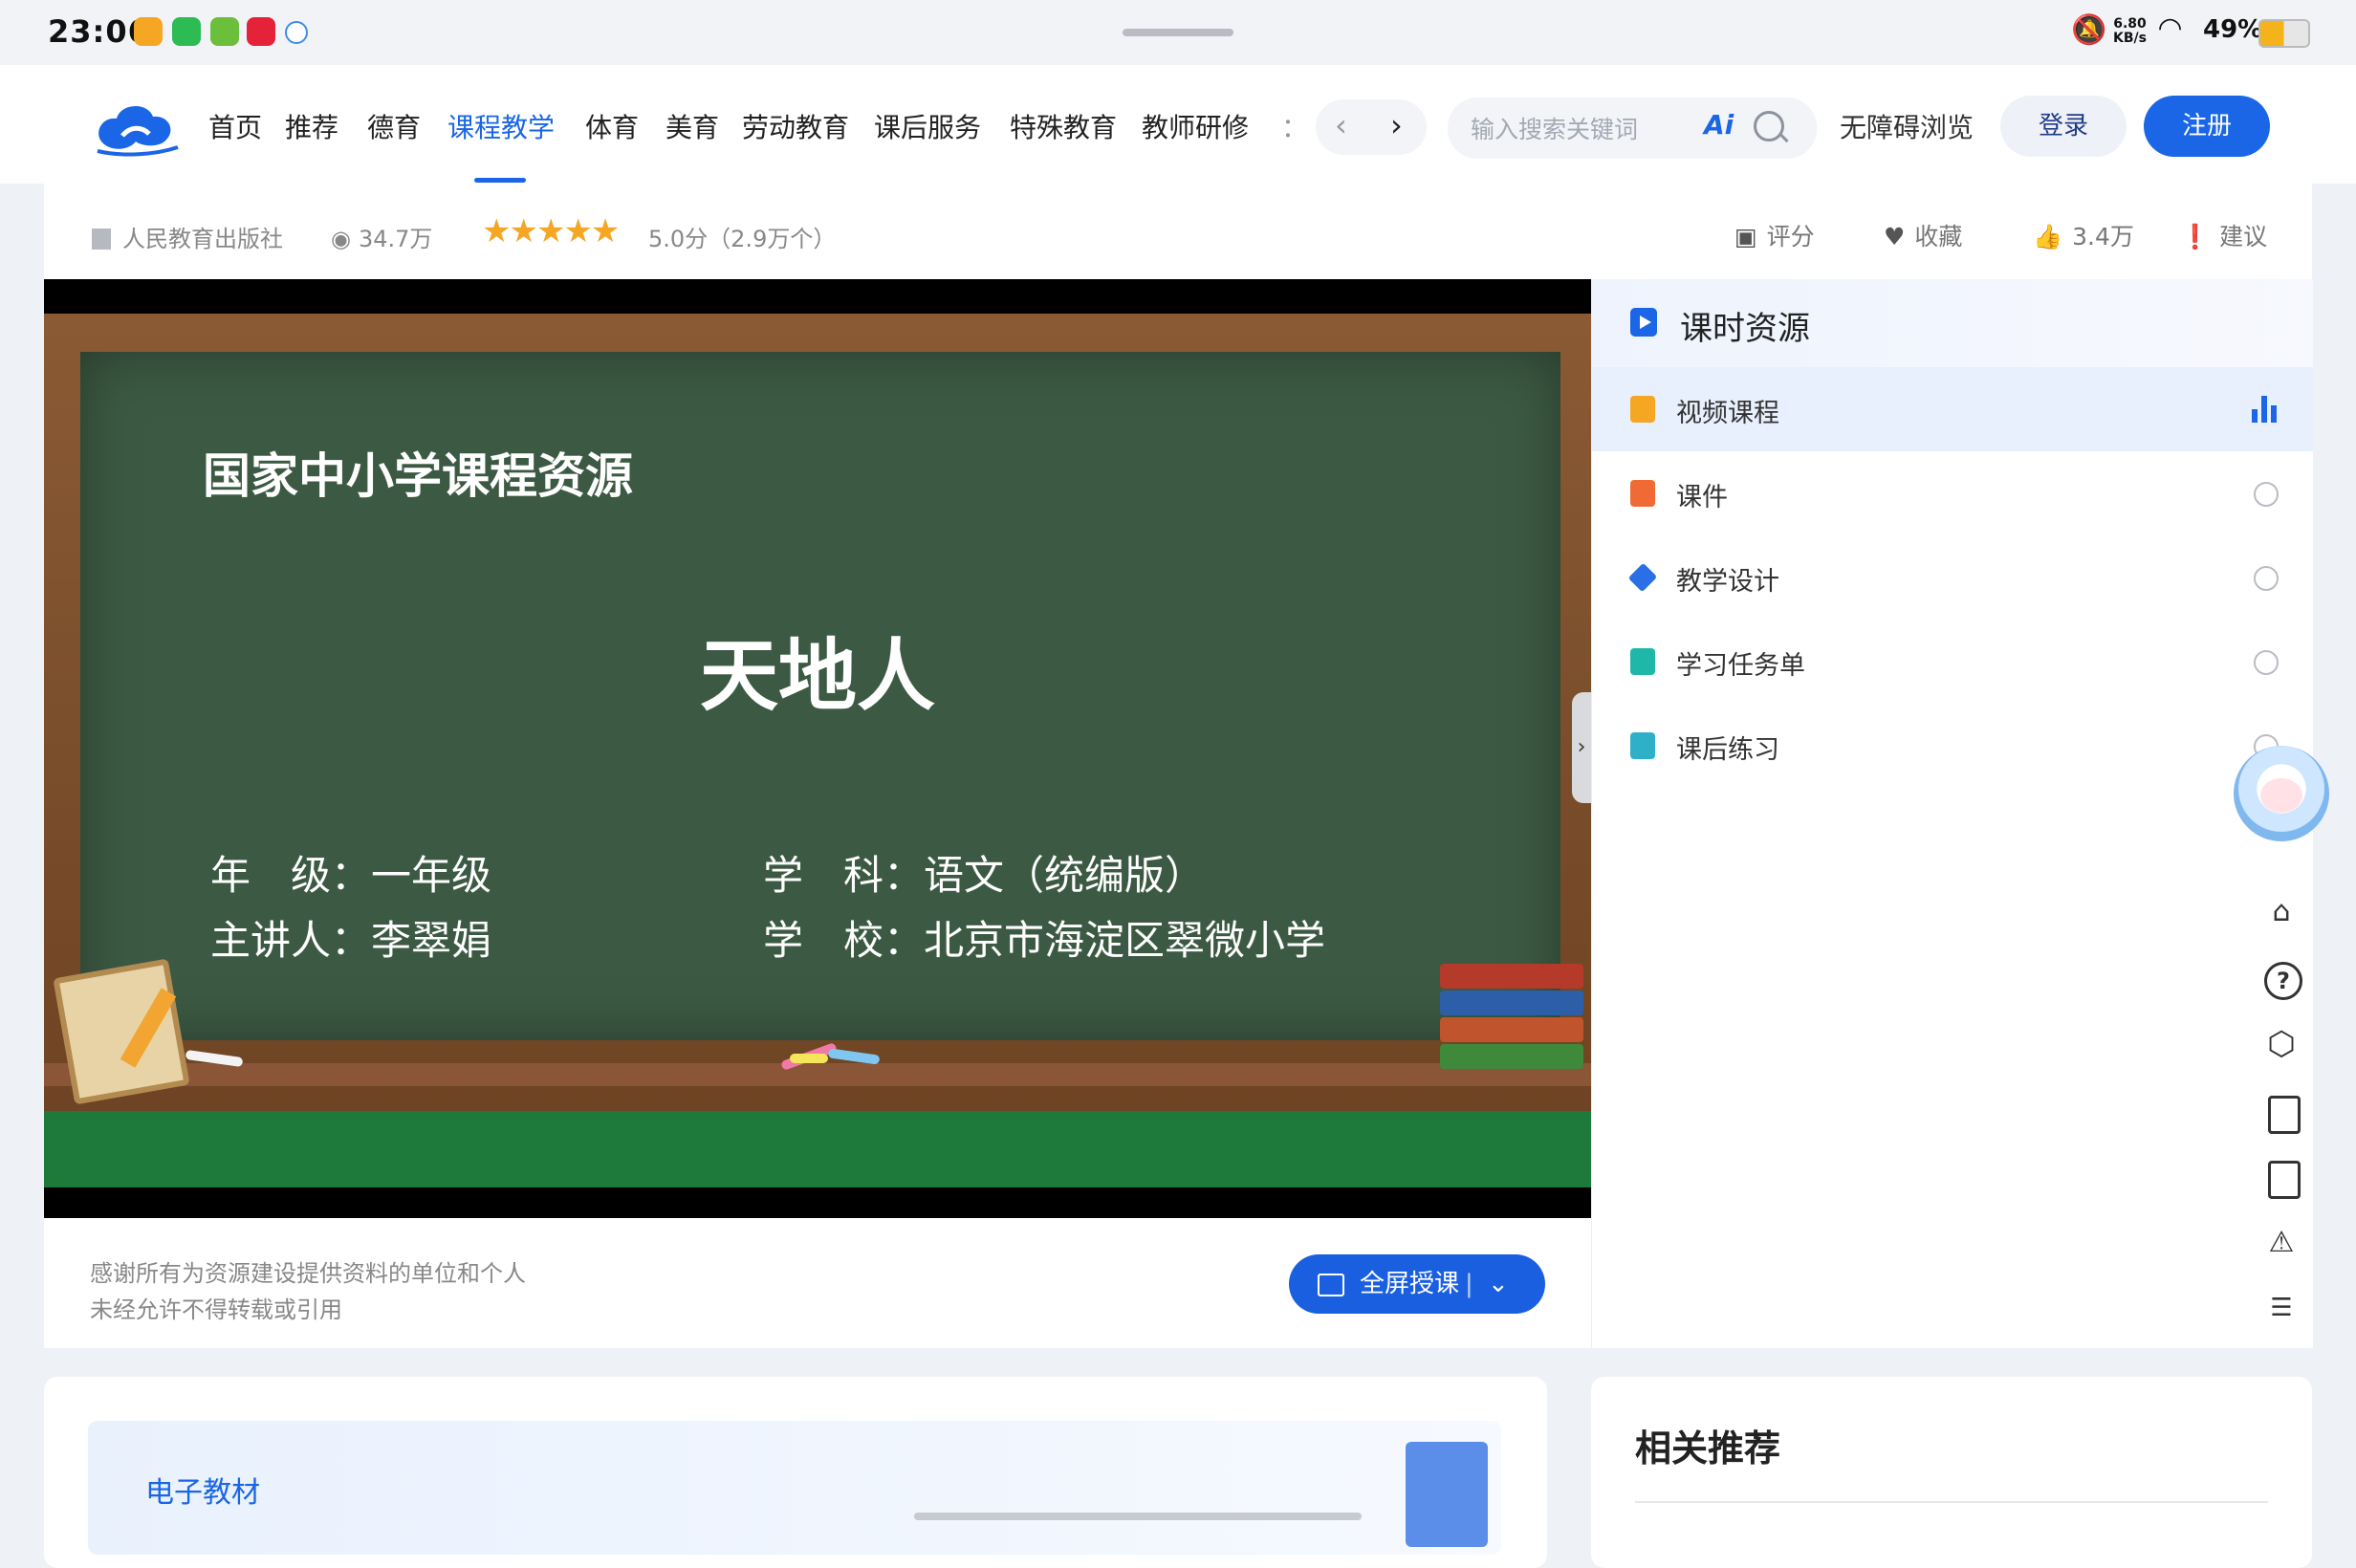 The height and width of the screenshot is (1568, 2356). I want to click on register-button: 注册, so click(2207, 126).